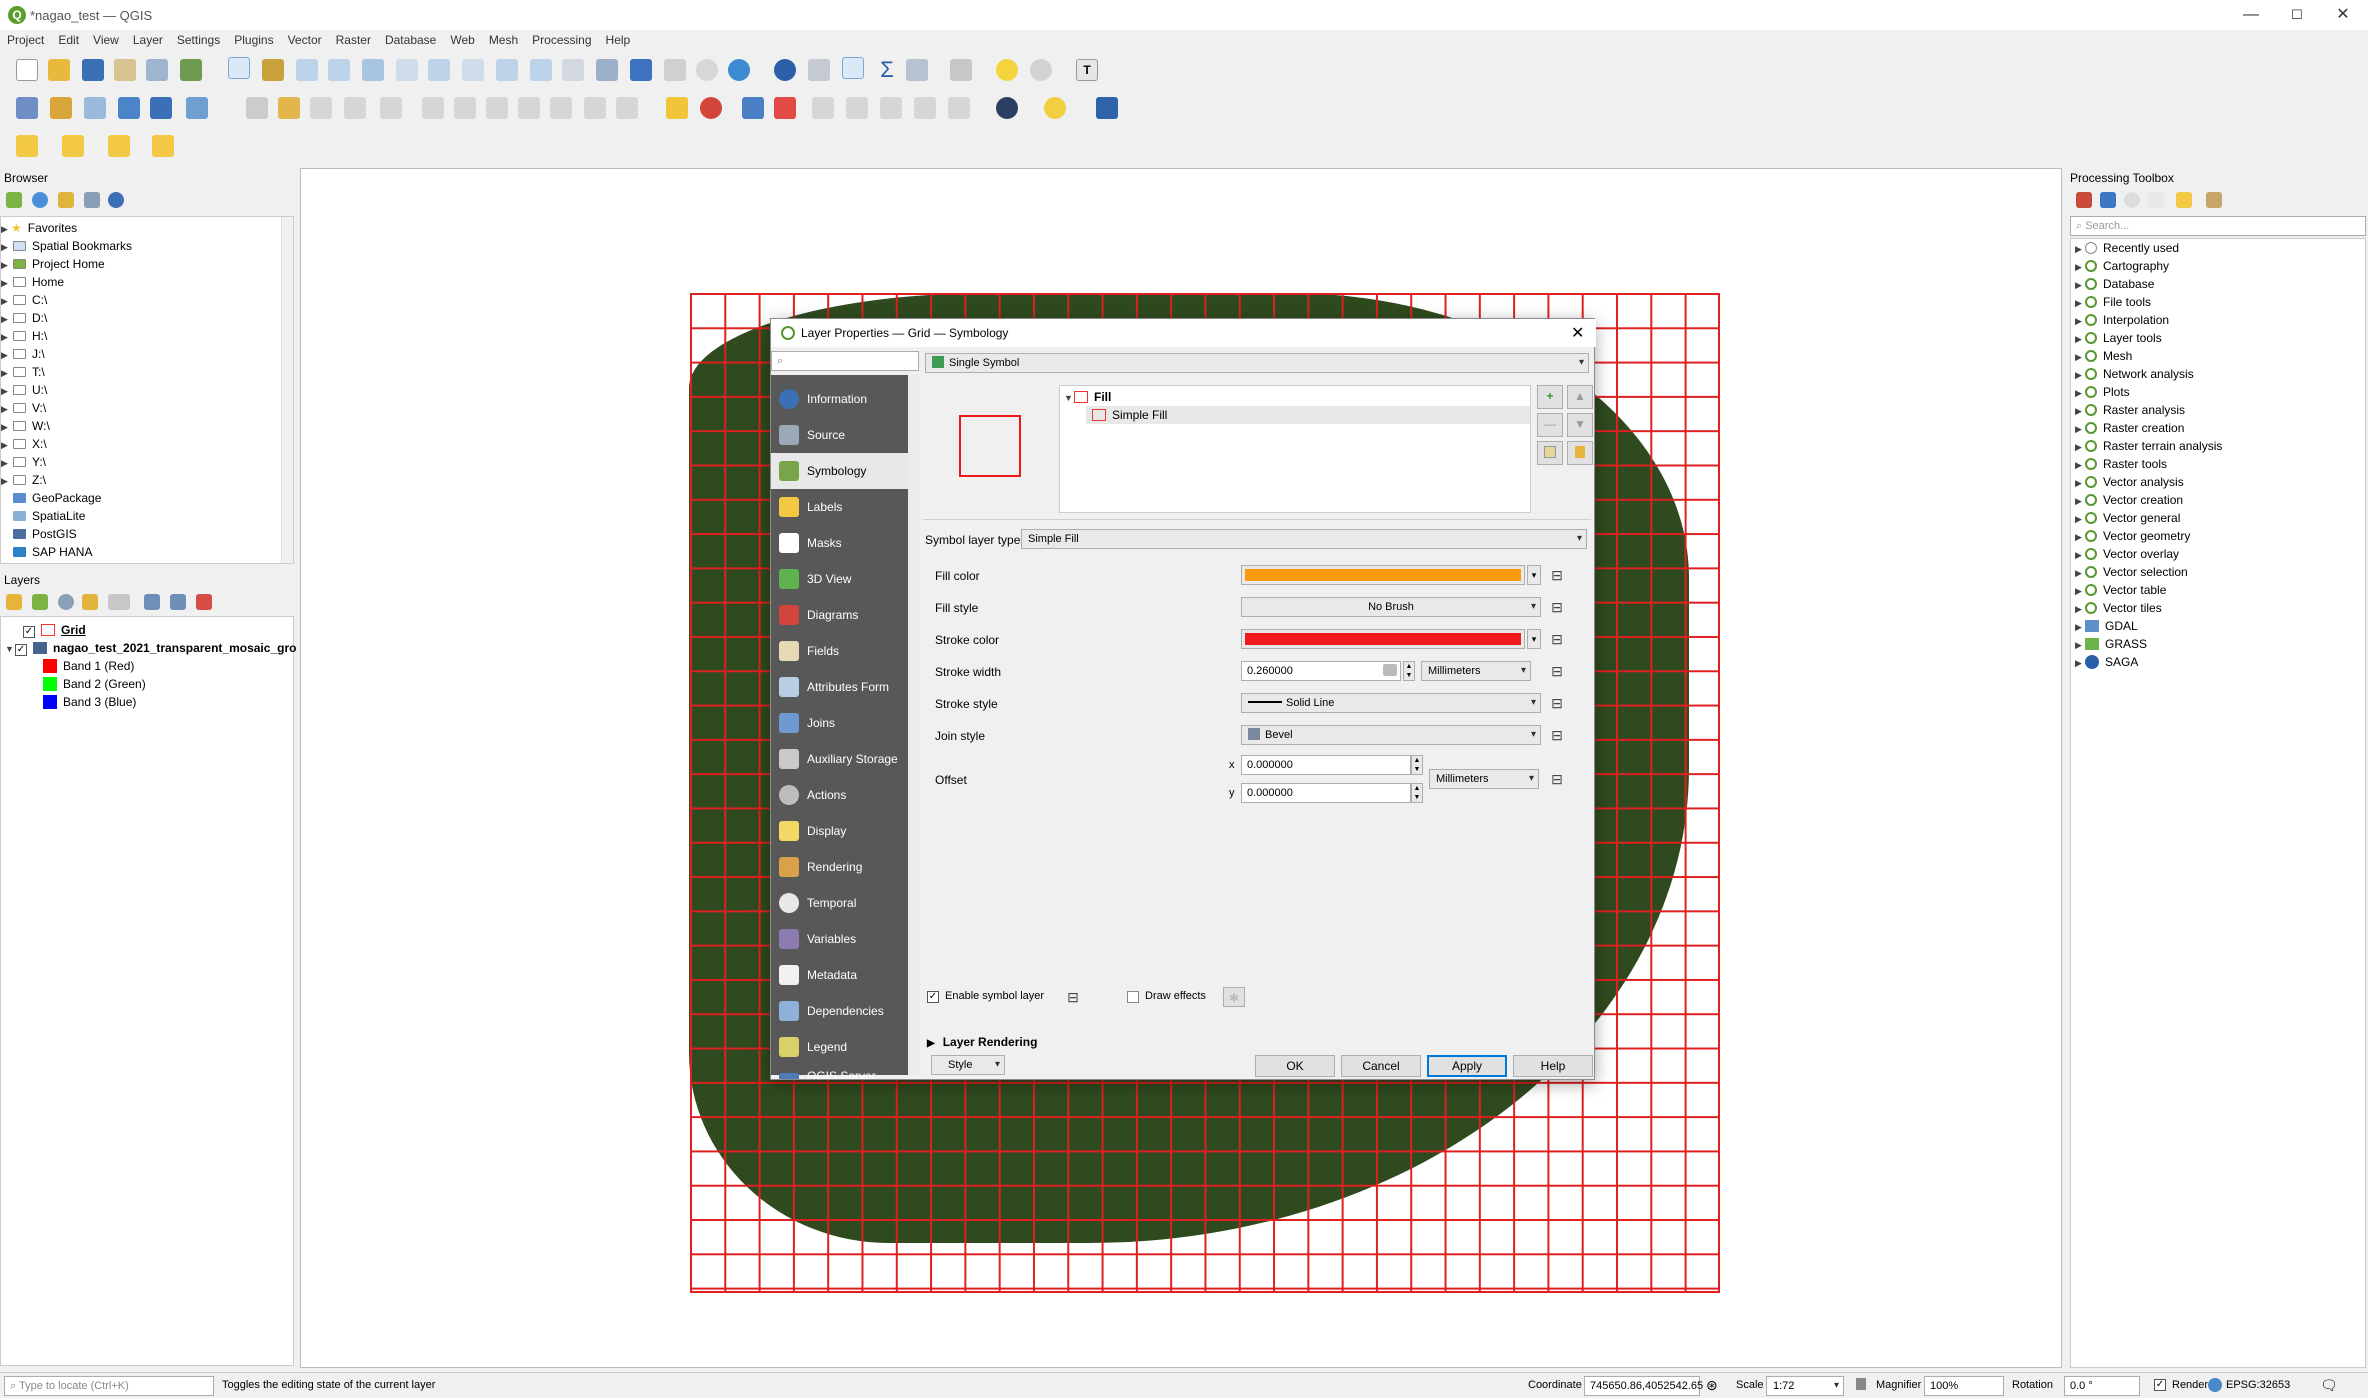  Describe the element at coordinates (891, 108) in the screenshot. I see `change-label-icon` at that location.